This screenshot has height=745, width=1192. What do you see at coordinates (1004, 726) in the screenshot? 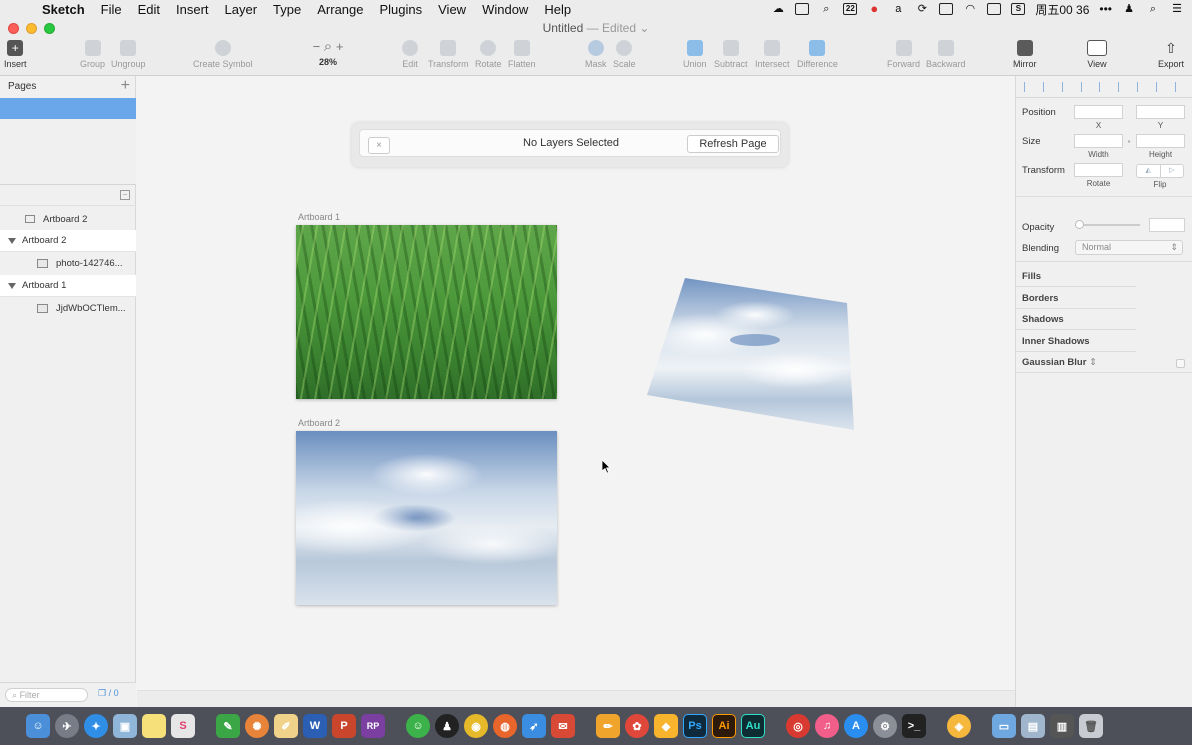
I see `folder-icon: ▭` at bounding box center [1004, 726].